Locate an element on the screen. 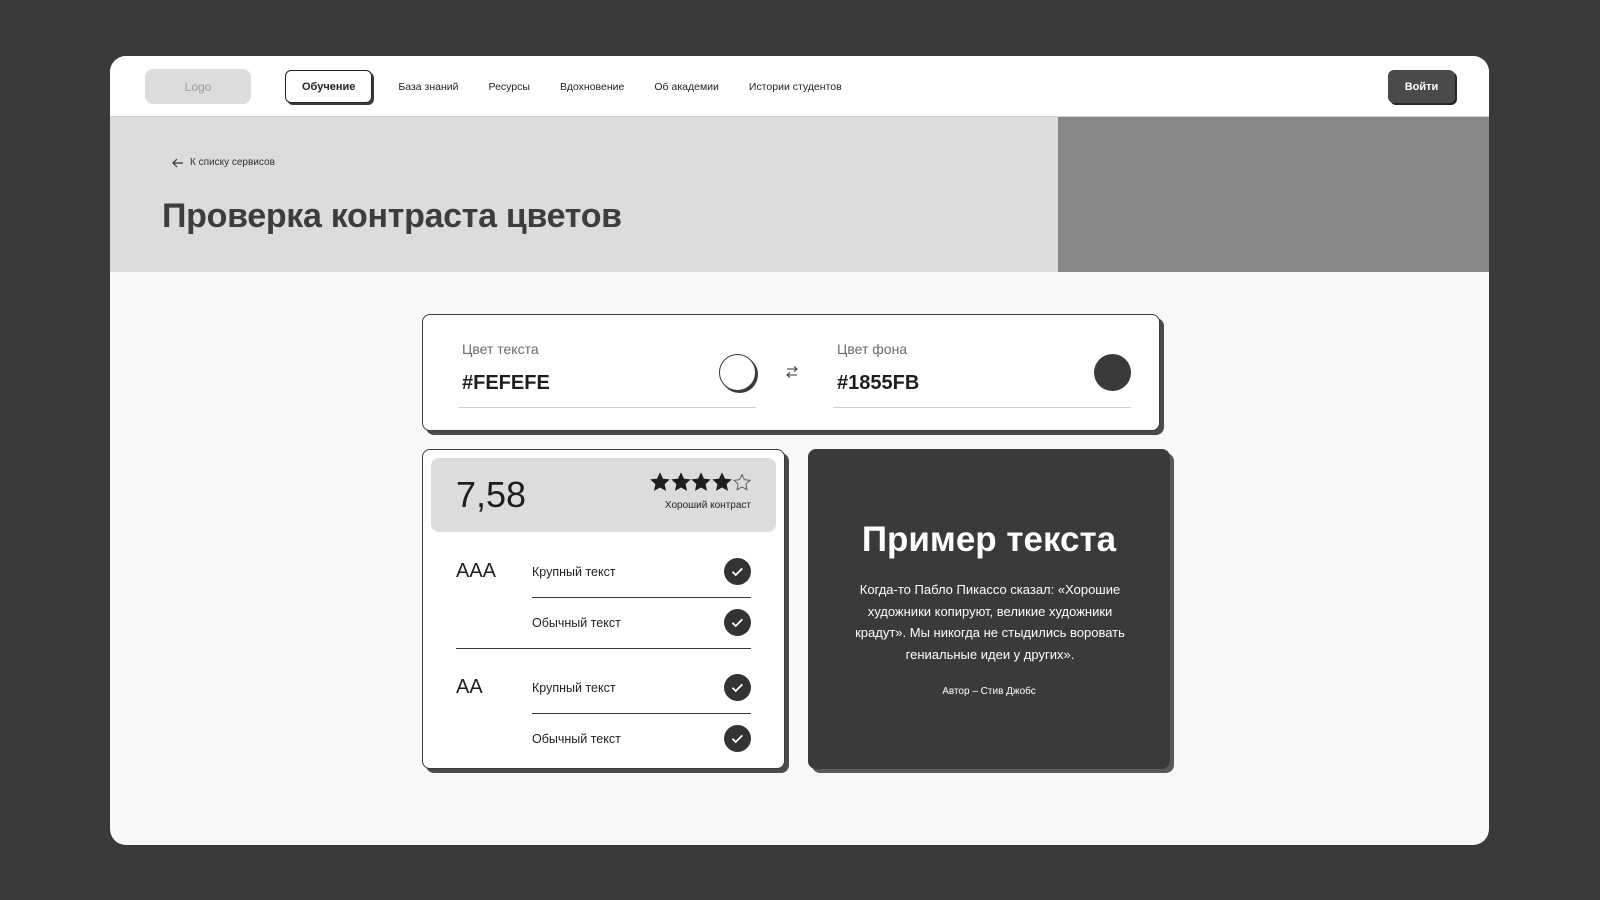 Image resolution: width=1600 pixels, height=900 pixels. background-color-input is located at coordinates (957, 383).